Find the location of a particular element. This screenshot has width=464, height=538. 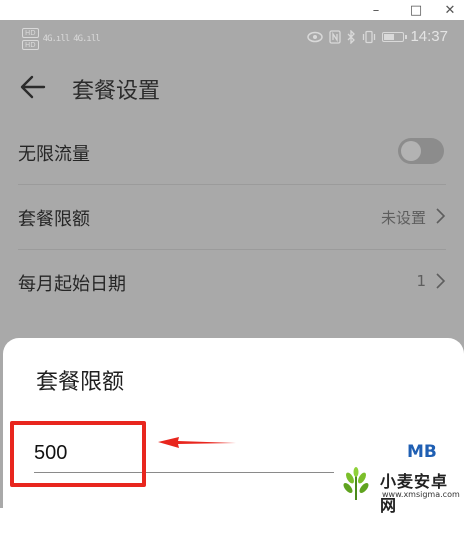

watermark: 小麦安卓网 www.xmsigma.com is located at coordinates (397, 487).